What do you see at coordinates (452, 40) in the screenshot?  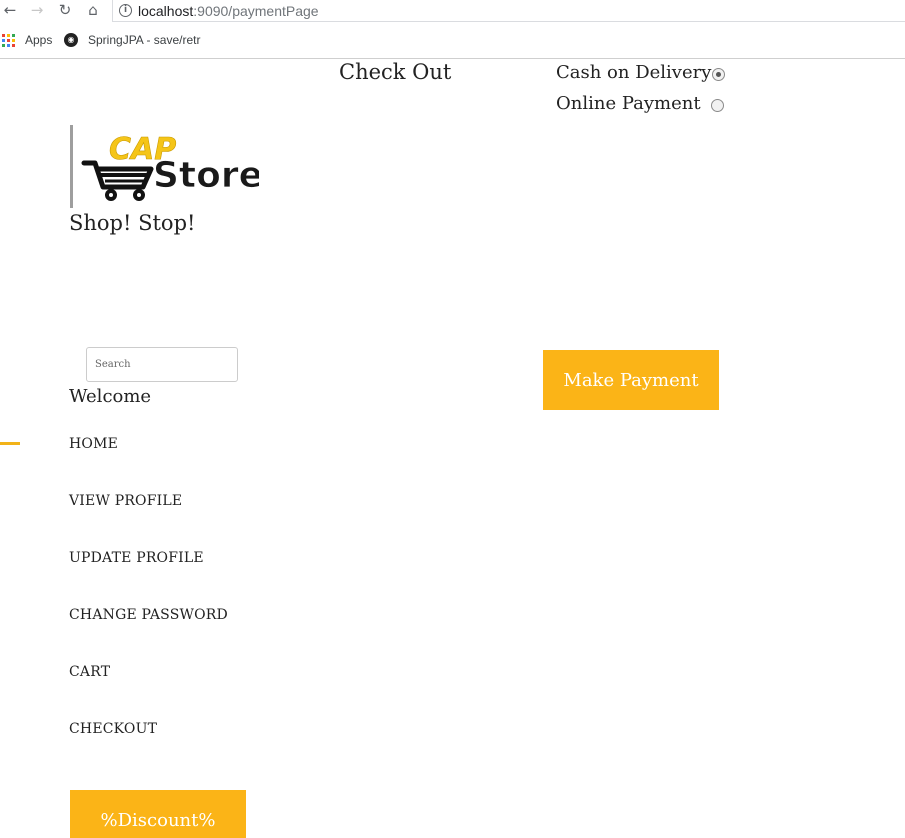 I see `bookmarks-bar: Apps ◉ SpringJPA - save/retr` at bounding box center [452, 40].